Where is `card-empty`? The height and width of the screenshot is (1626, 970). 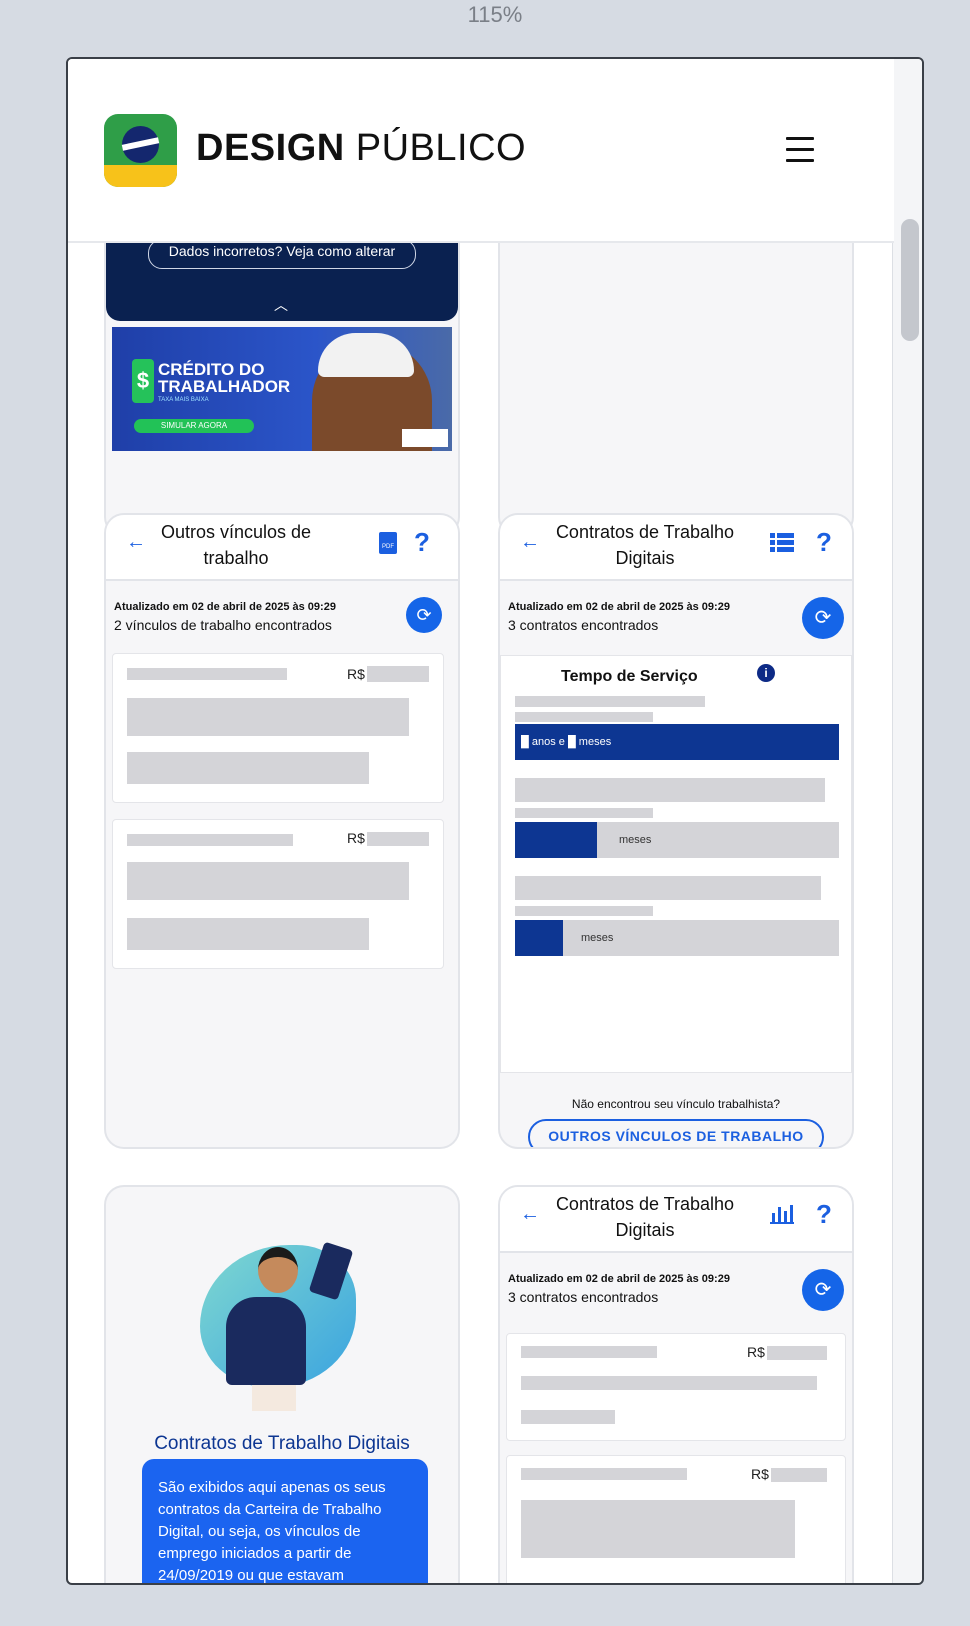
card-empty is located at coordinates (676, 368).